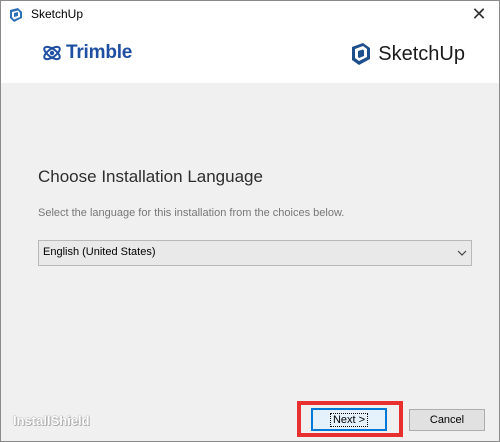 The width and height of the screenshot is (500, 442). I want to click on sketchup-logo: SketchUp, so click(407, 54).